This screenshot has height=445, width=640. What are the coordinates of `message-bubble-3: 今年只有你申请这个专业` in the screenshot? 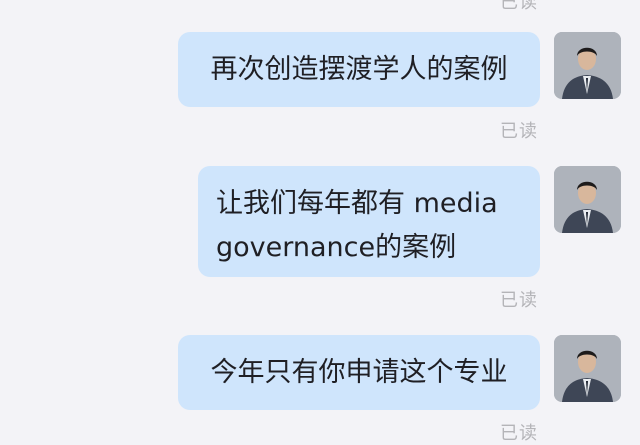 It's located at (359, 372).